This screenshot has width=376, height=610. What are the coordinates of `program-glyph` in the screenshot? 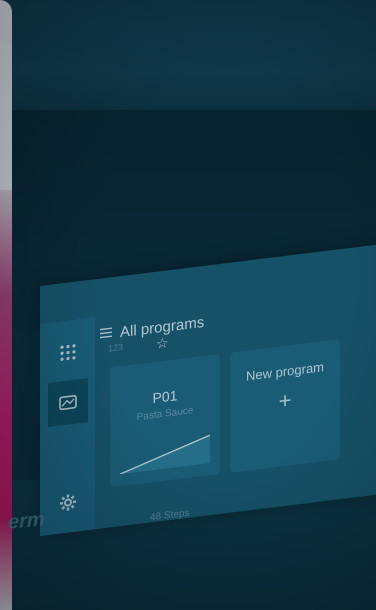 It's located at (68, 403).